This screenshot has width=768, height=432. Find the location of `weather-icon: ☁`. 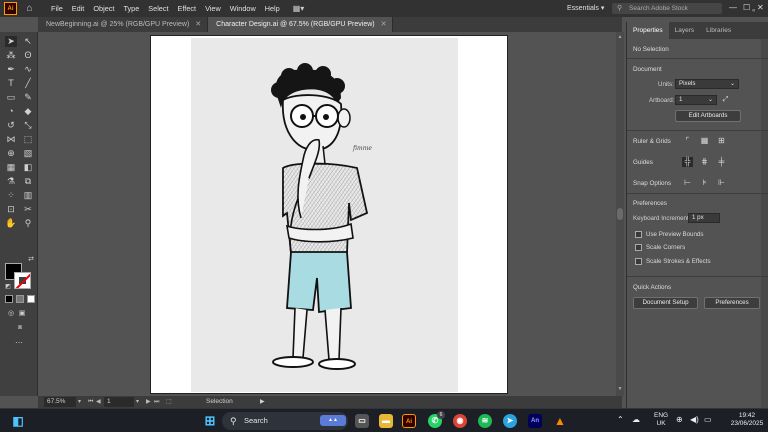

weather-icon: ☁ is located at coordinates (636, 420).